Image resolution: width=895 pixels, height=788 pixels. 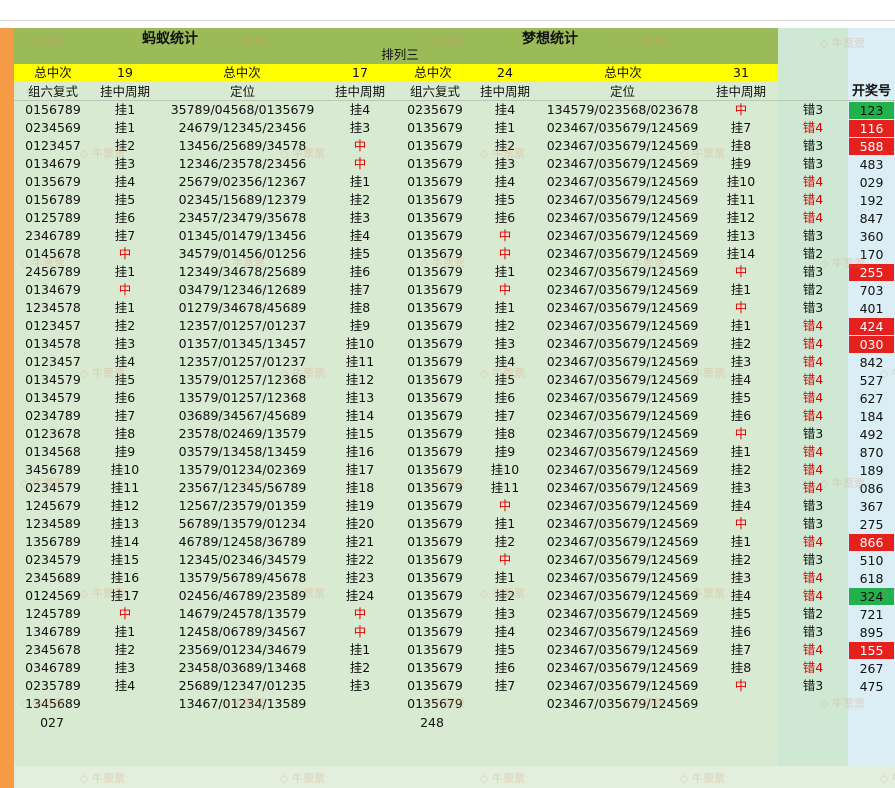 What do you see at coordinates (125, 451) in the screenshot?
I see `cell-cycle-a: 挂9` at bounding box center [125, 451].